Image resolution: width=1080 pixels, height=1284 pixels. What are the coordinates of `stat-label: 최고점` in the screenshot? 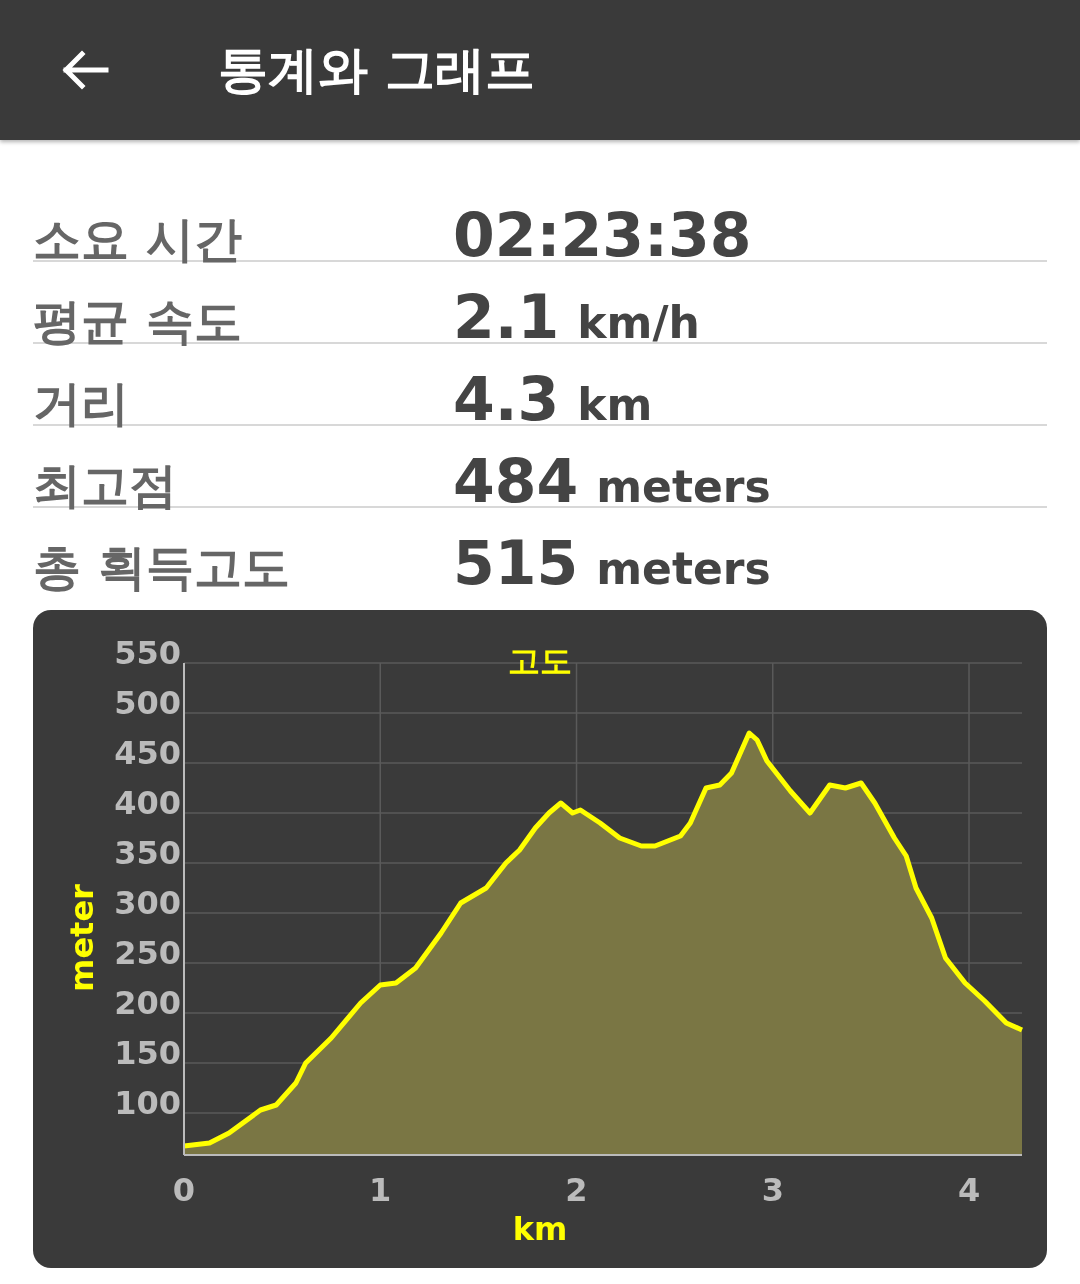 It's located at (105, 485).